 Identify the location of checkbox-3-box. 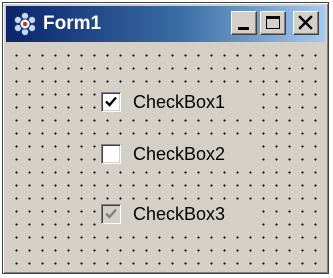
(111, 214).